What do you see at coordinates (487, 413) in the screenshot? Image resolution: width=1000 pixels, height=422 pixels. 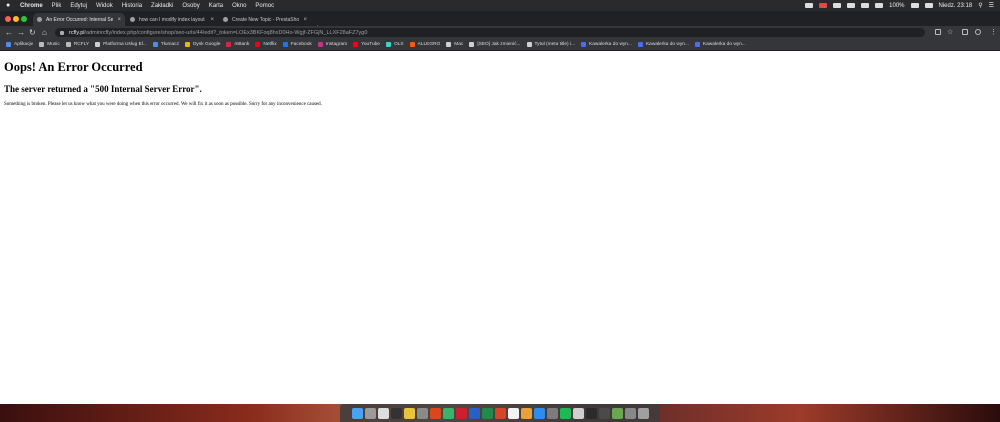 I see `excel-icon` at bounding box center [487, 413].